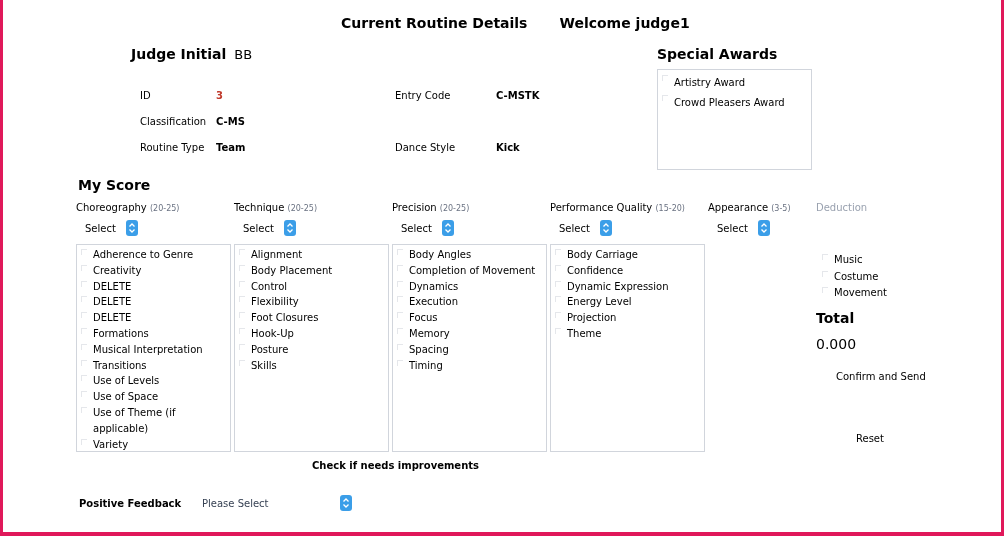  I want to click on total-value: 0.000, so click(836, 344).